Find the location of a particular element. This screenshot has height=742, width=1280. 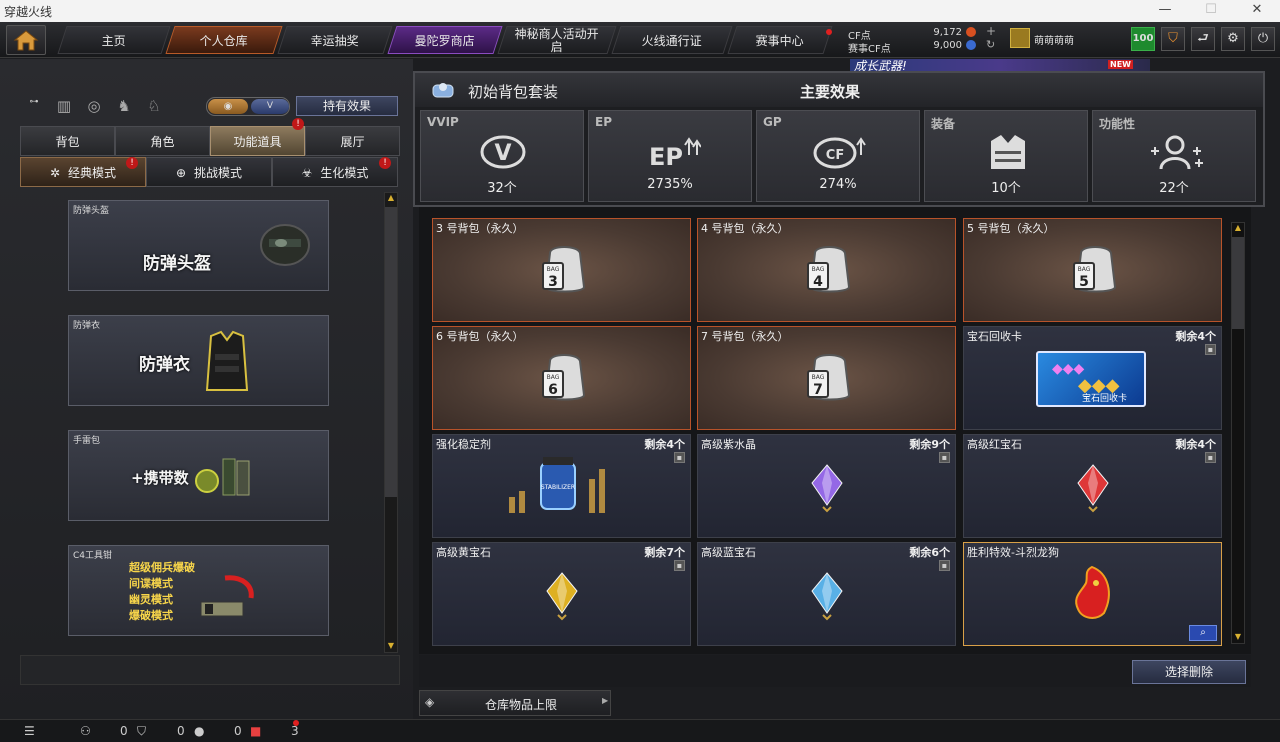

equipment-card-grenade-pack: 手雷包 +携带数 is located at coordinates (198, 475).